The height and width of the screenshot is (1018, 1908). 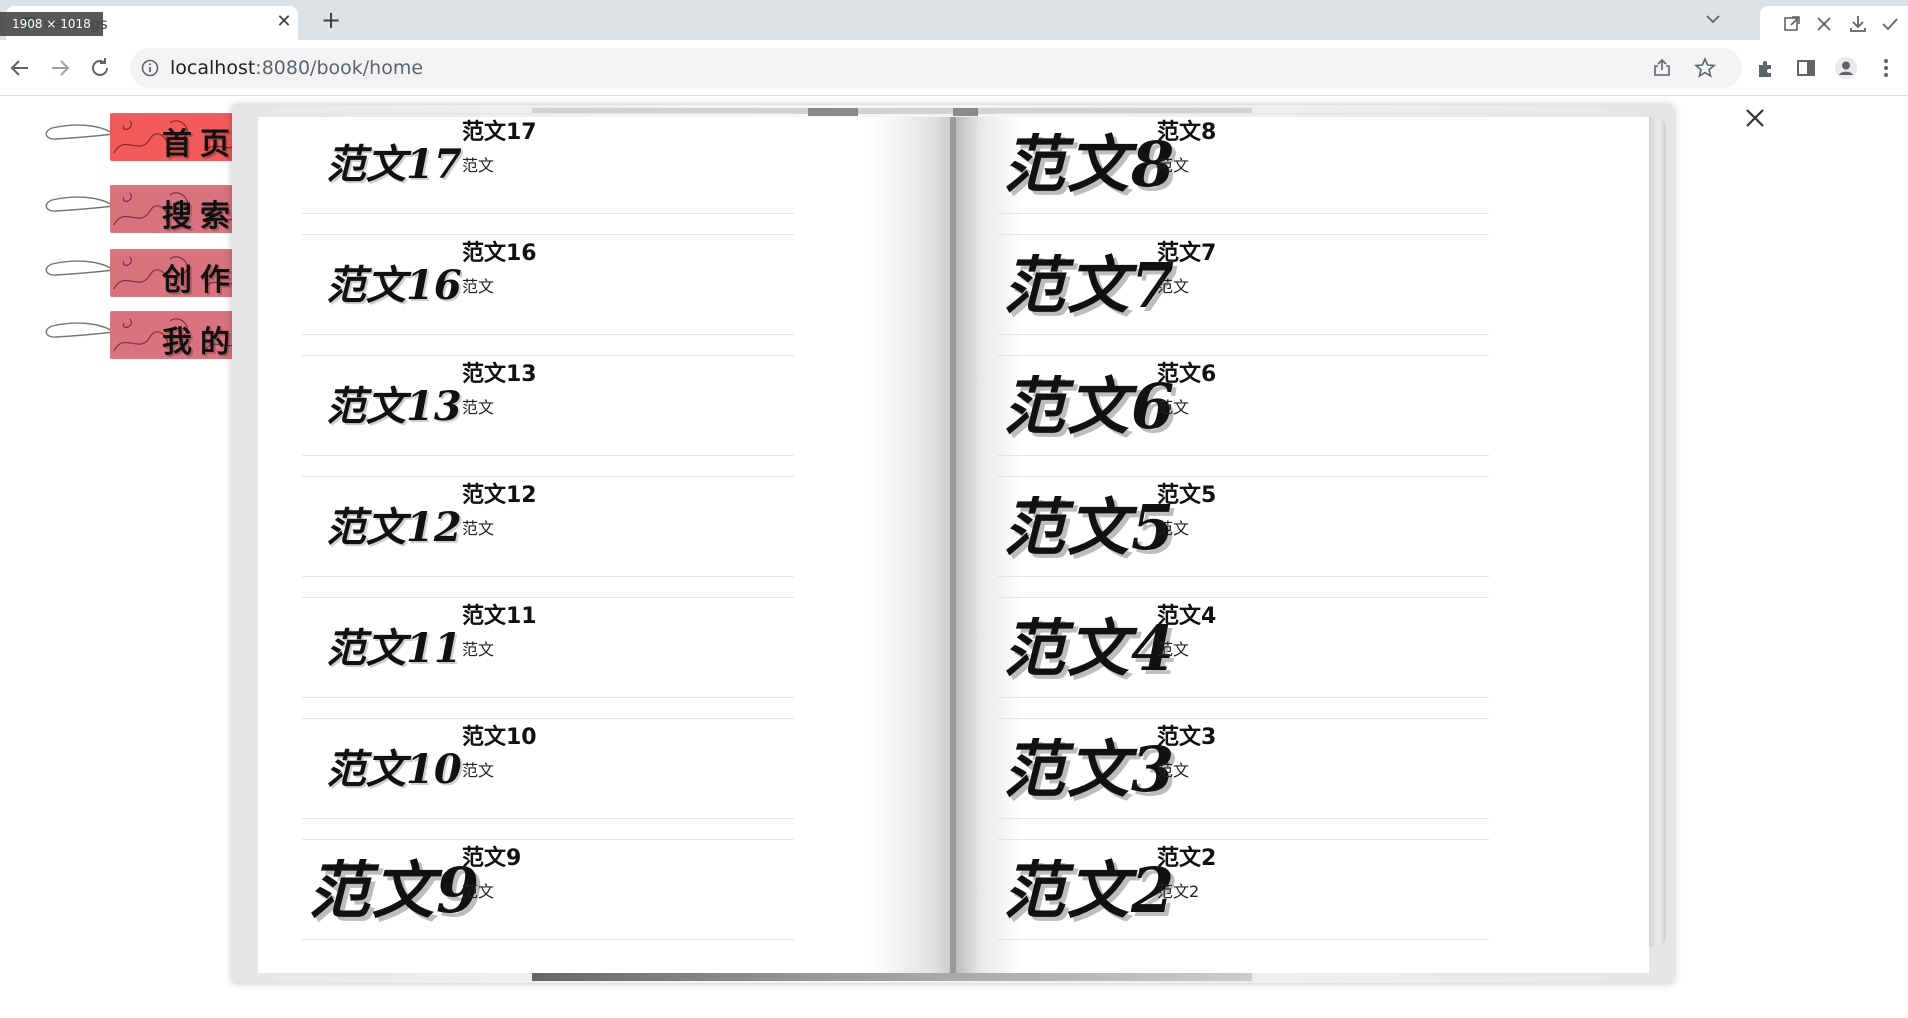 I want to click on article-title: 范文11, so click(x=499, y=614).